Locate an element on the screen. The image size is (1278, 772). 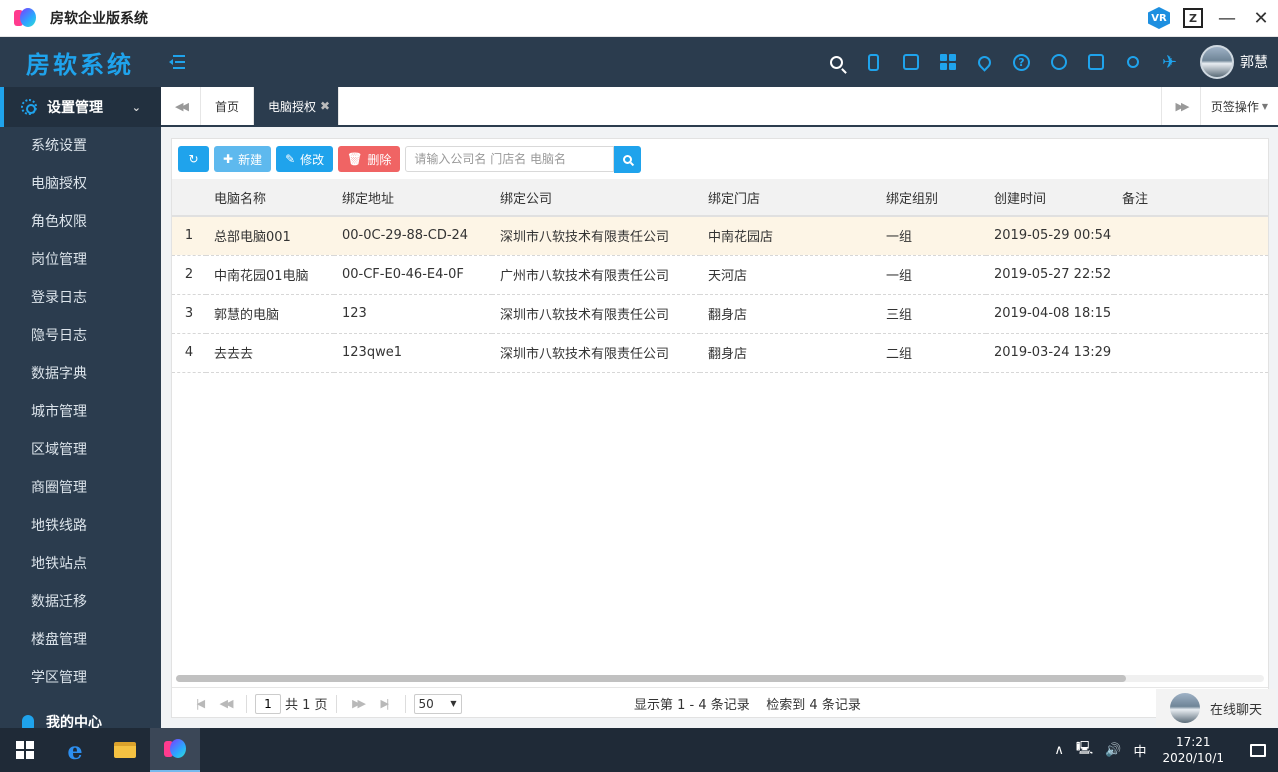
refresh-button: ↻ is located at coordinates (193, 159).